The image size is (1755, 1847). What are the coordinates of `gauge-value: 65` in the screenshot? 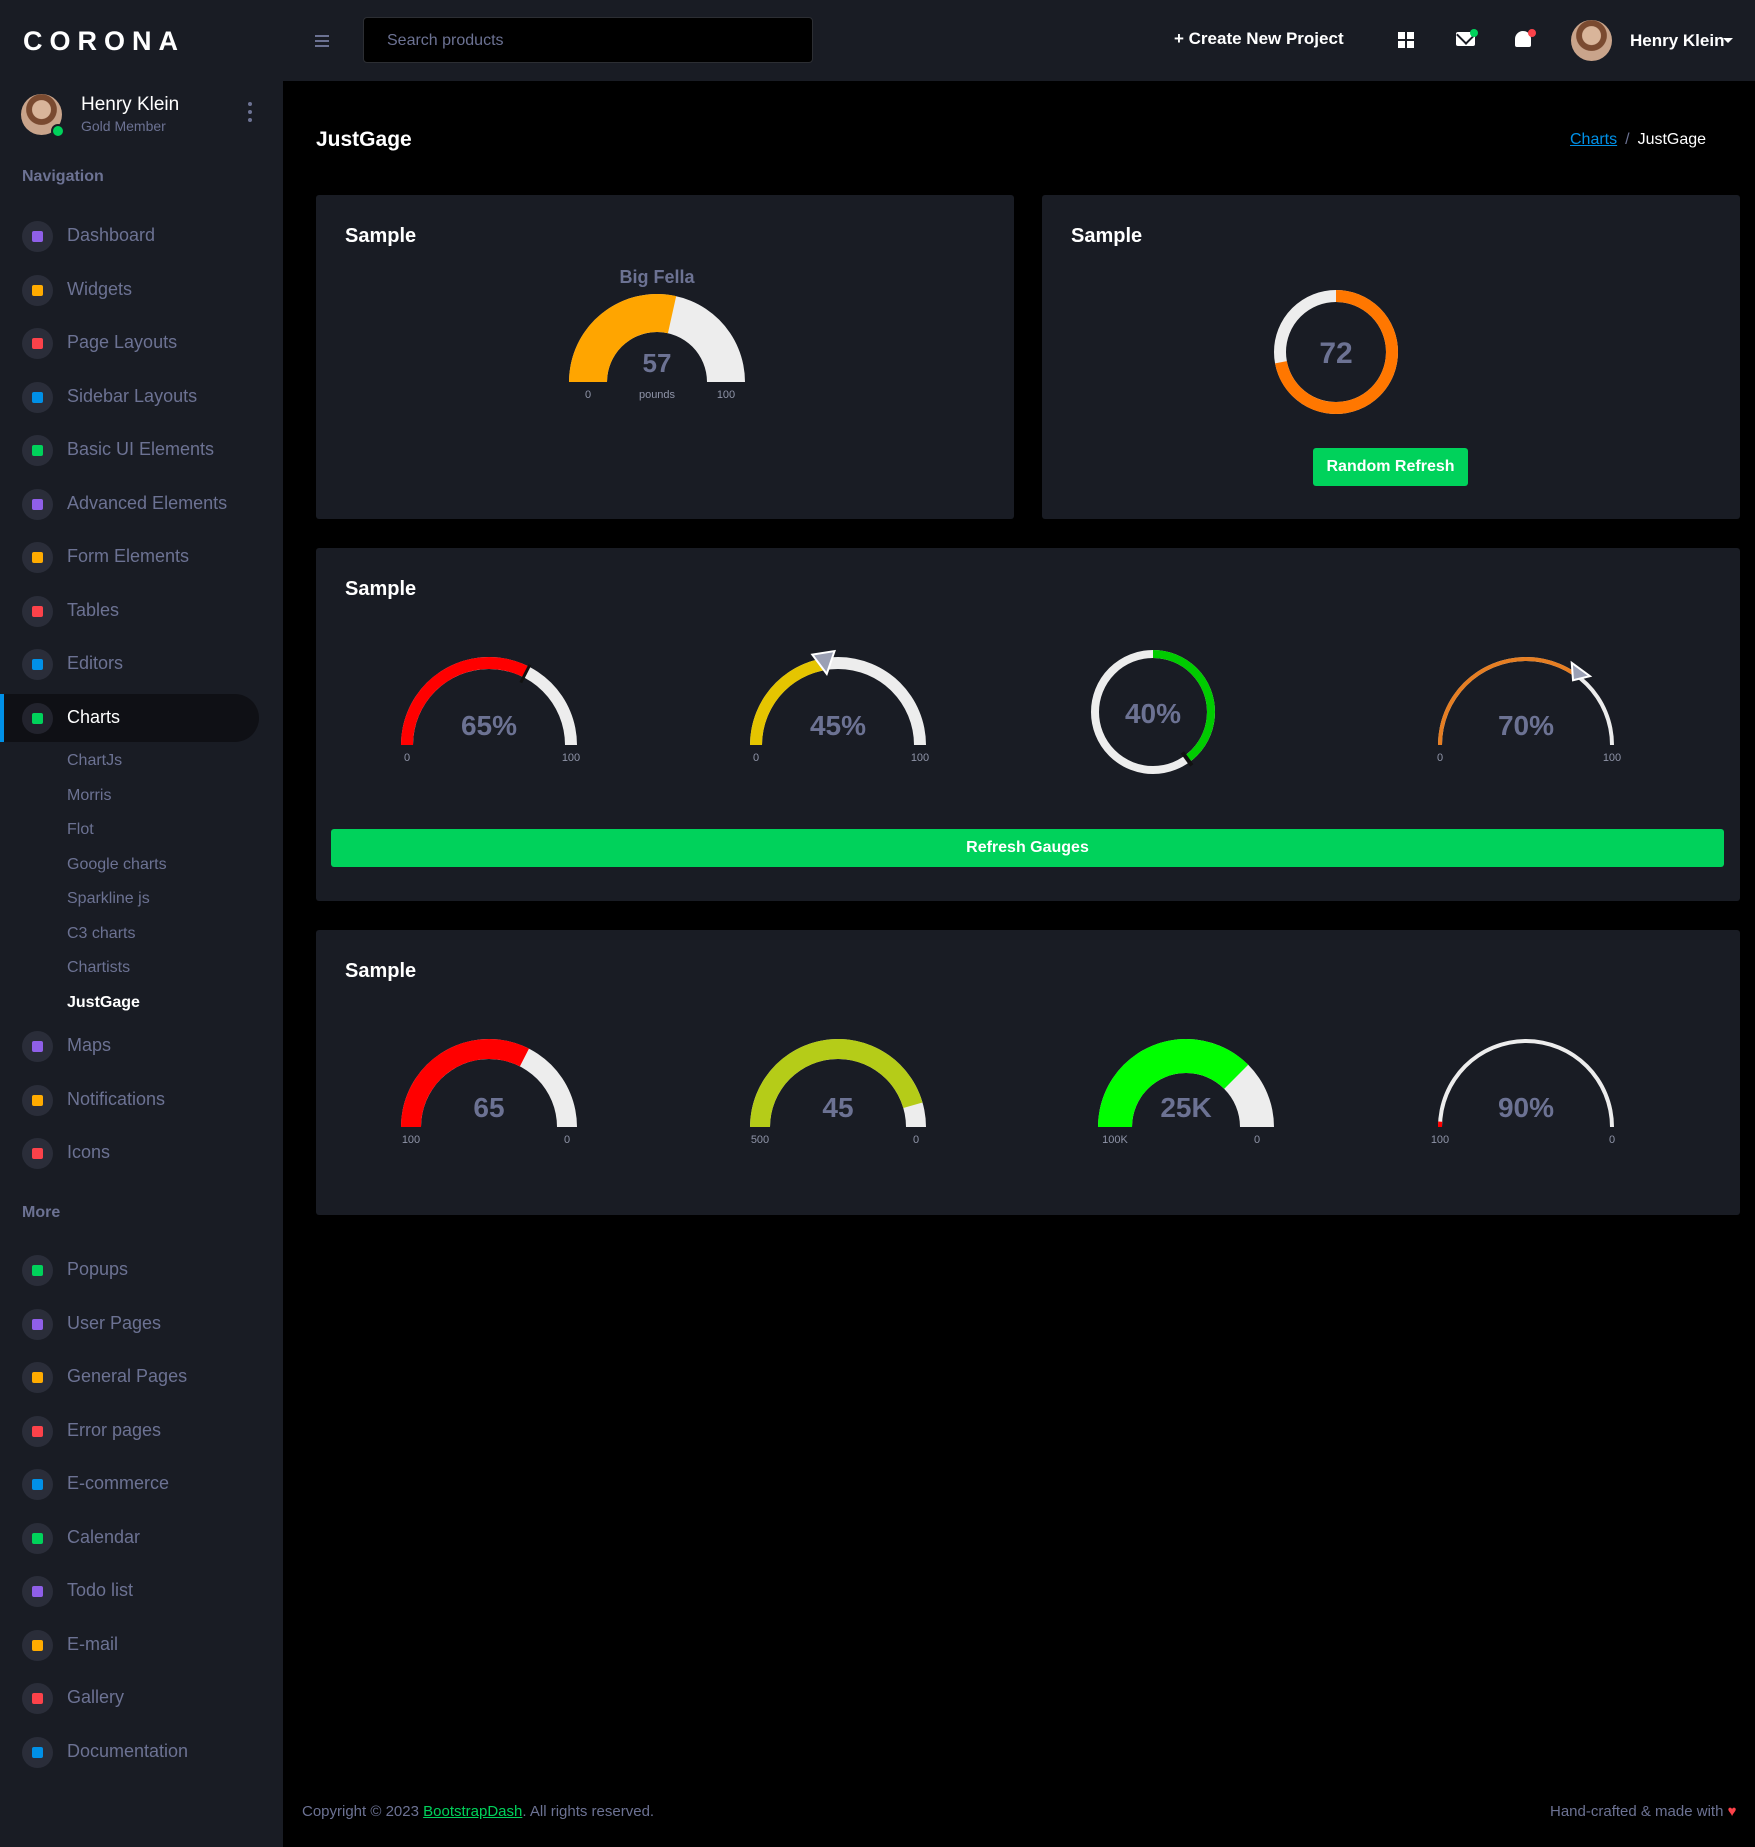 It's located at (488, 1107).